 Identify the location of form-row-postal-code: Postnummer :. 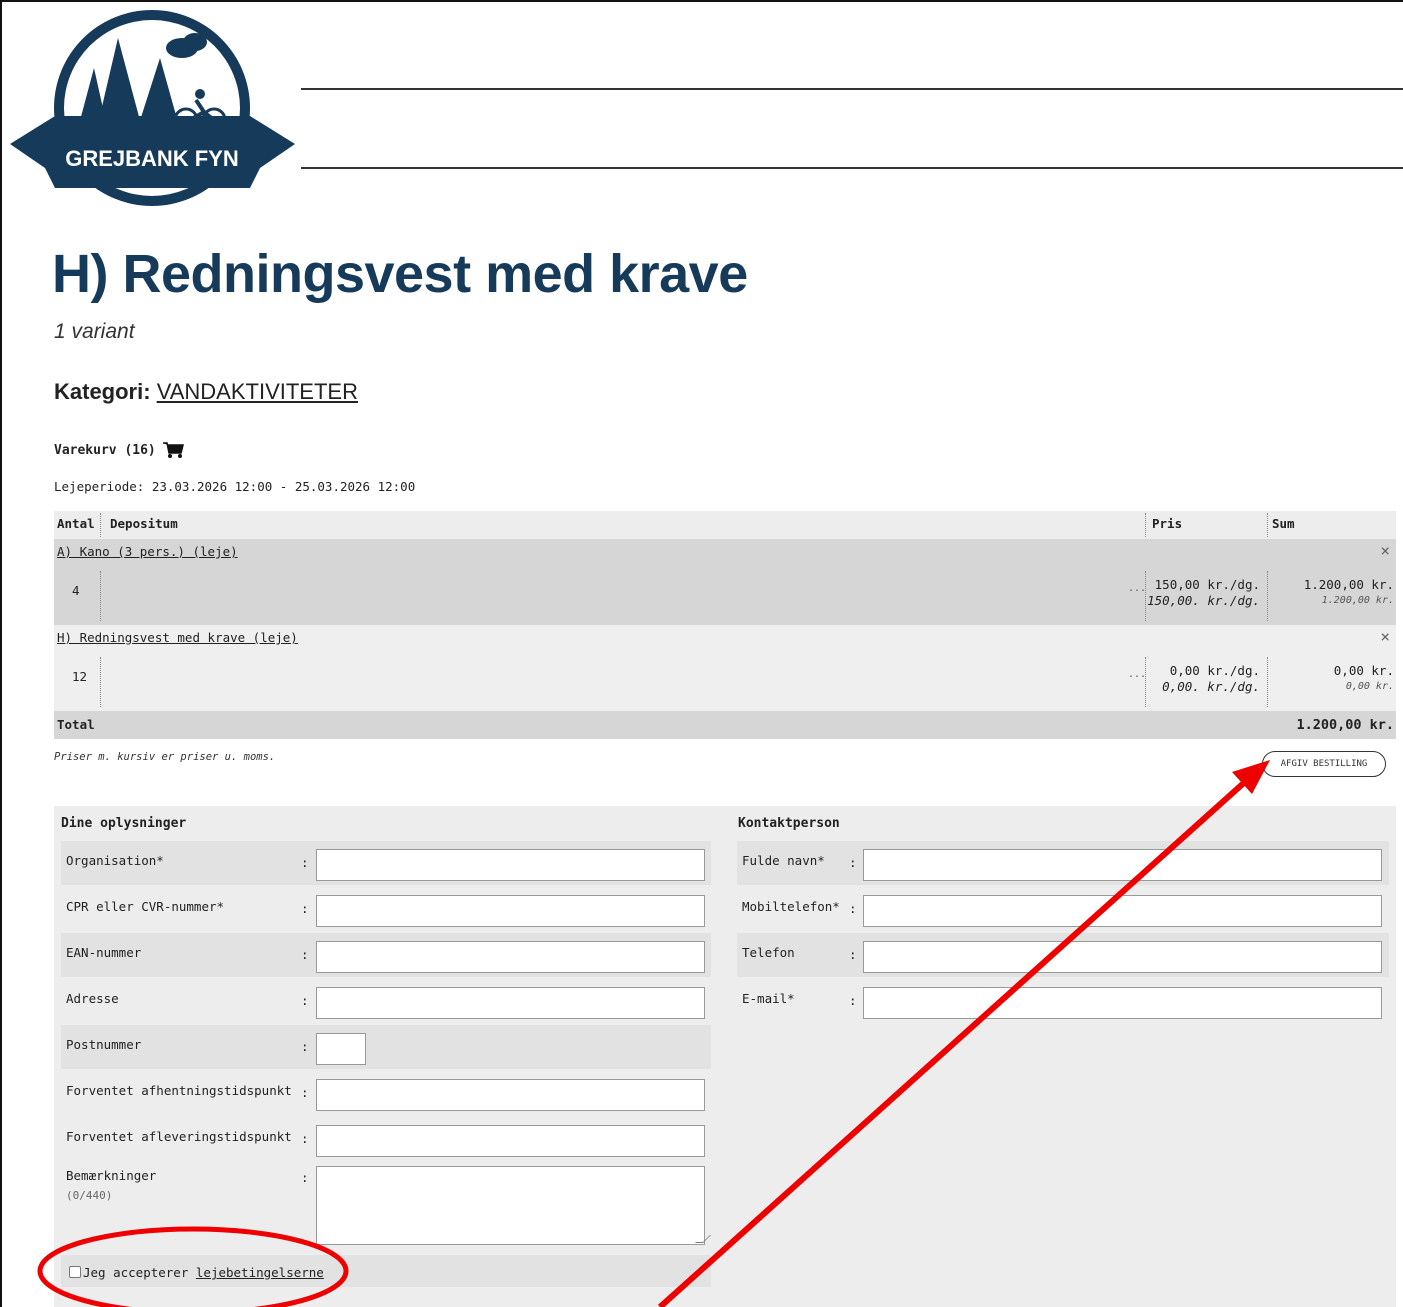
(386, 1047).